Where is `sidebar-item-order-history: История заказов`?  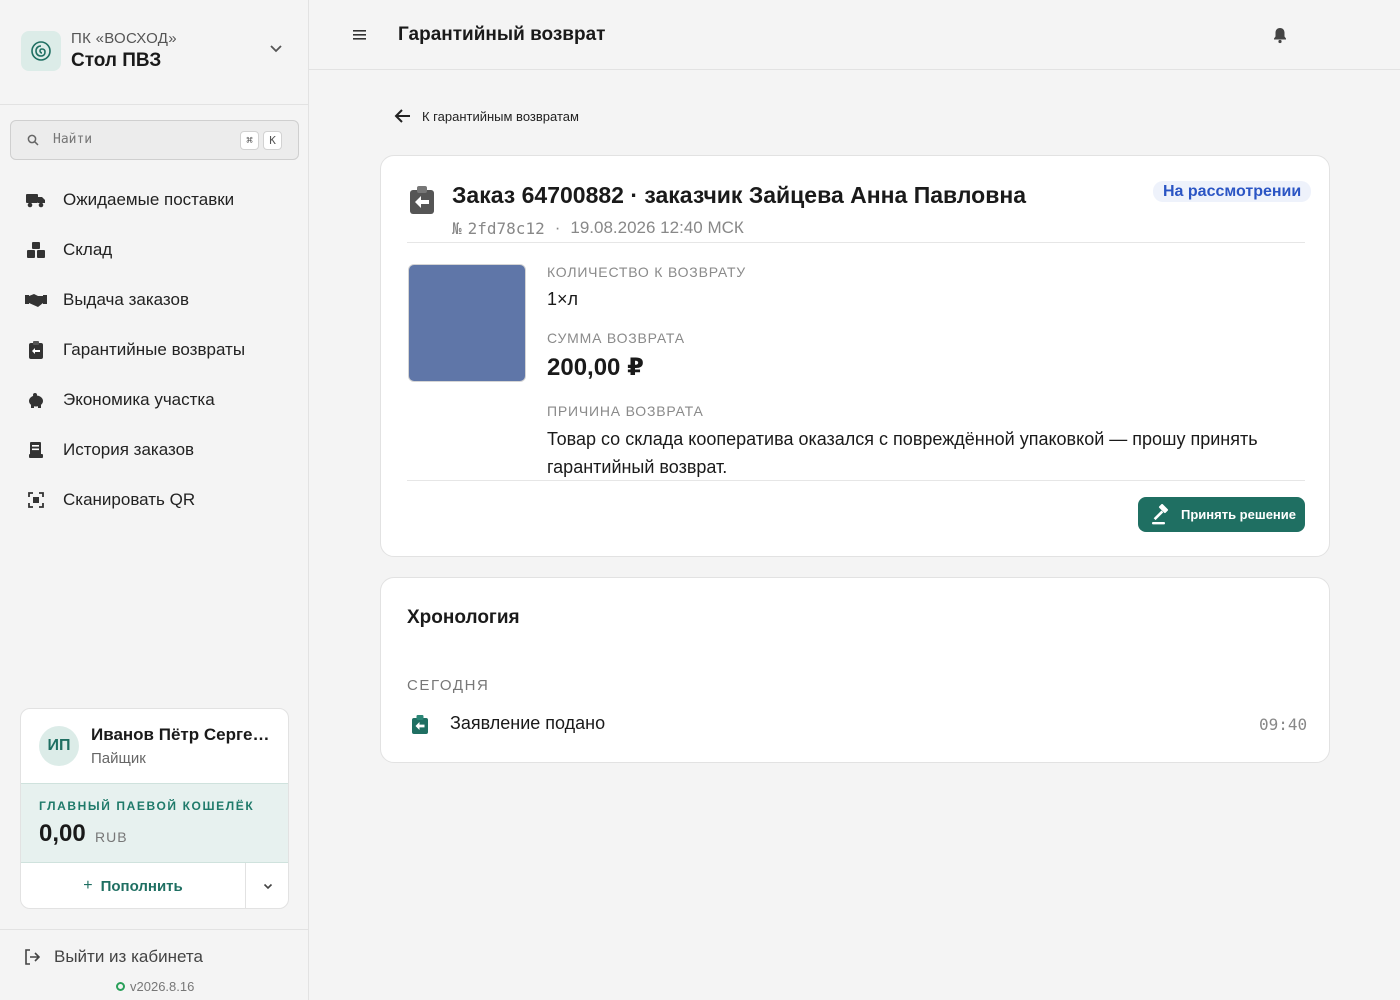 sidebar-item-order-history: История заказов is located at coordinates (154, 450).